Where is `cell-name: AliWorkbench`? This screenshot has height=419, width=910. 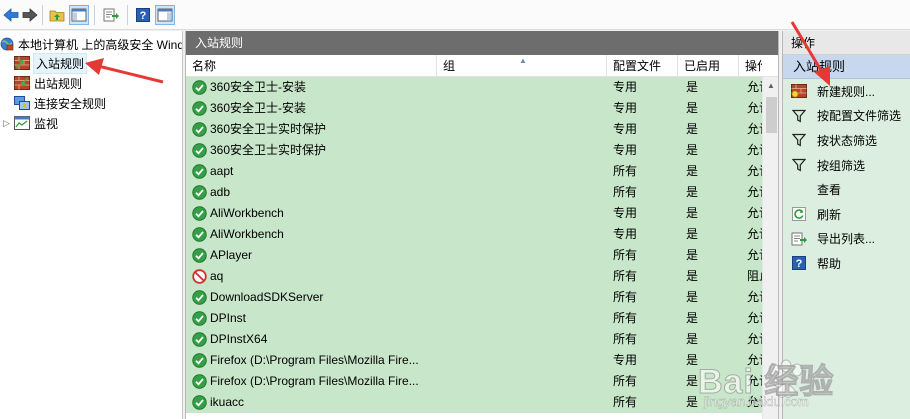
cell-name: AliWorkbench is located at coordinates (247, 234).